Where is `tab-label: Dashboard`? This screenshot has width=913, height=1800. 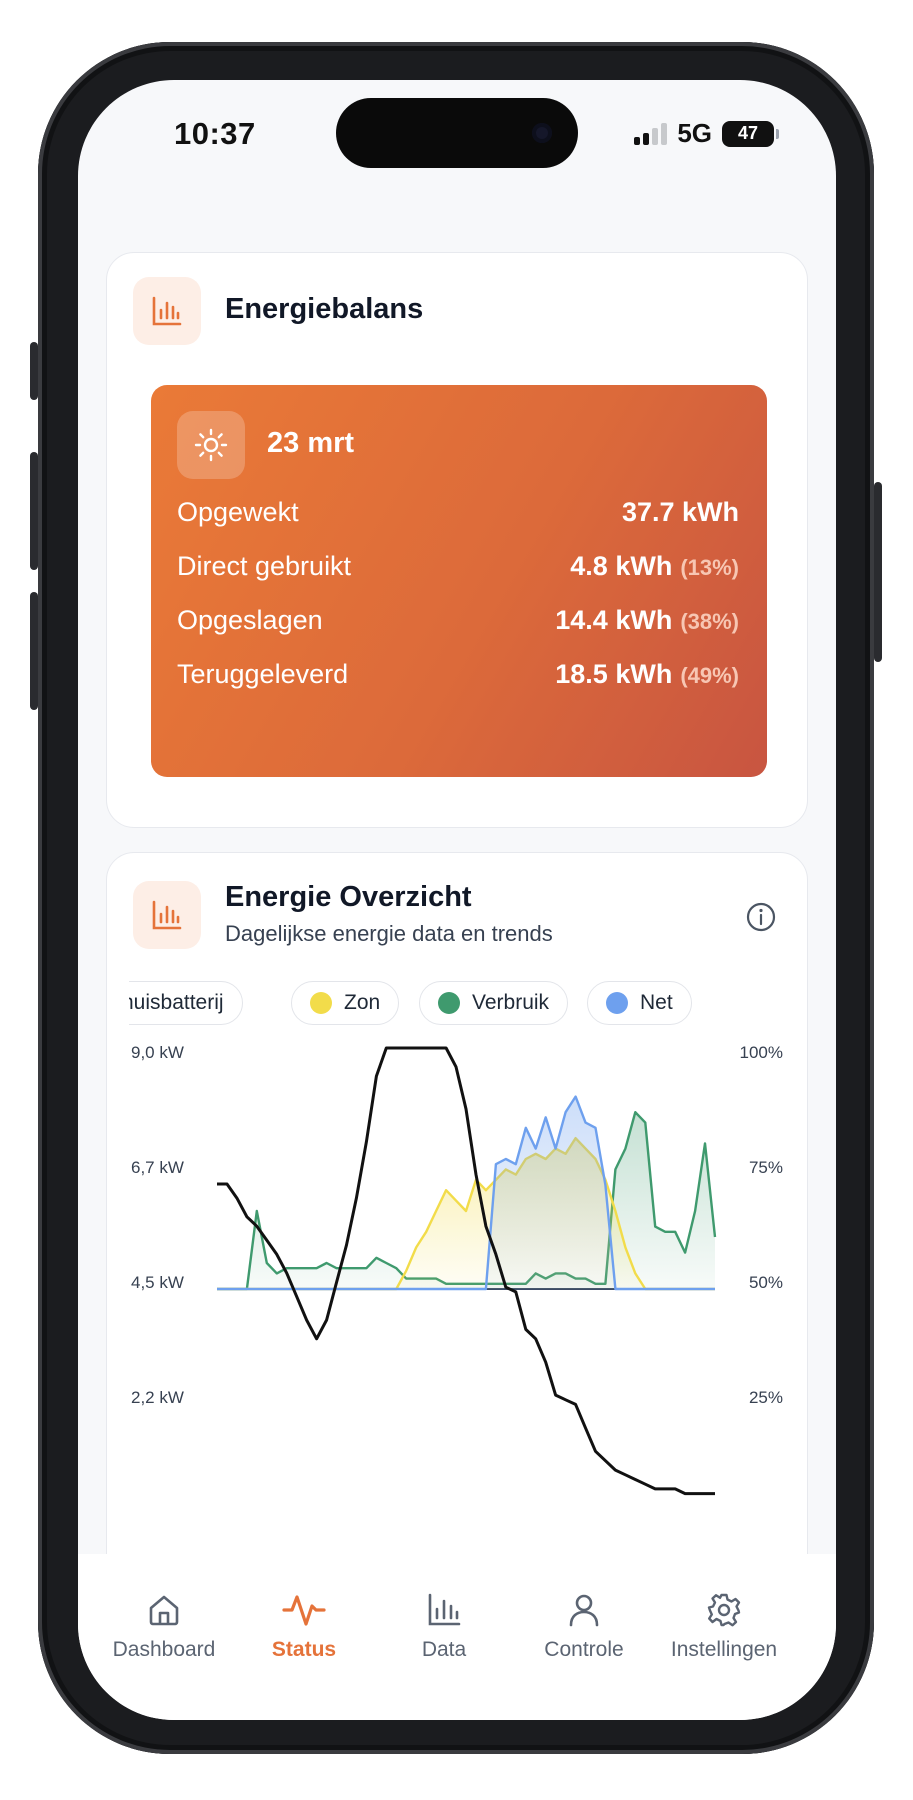 tab-label: Dashboard is located at coordinates (164, 1649).